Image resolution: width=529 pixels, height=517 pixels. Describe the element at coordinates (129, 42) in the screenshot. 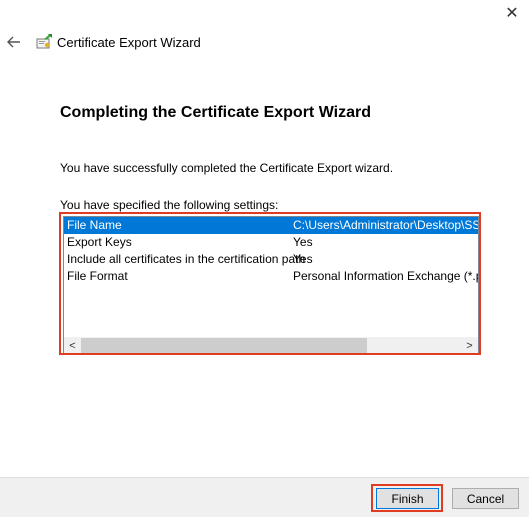

I see `wizard-title: Certificate Export Wizard` at that location.